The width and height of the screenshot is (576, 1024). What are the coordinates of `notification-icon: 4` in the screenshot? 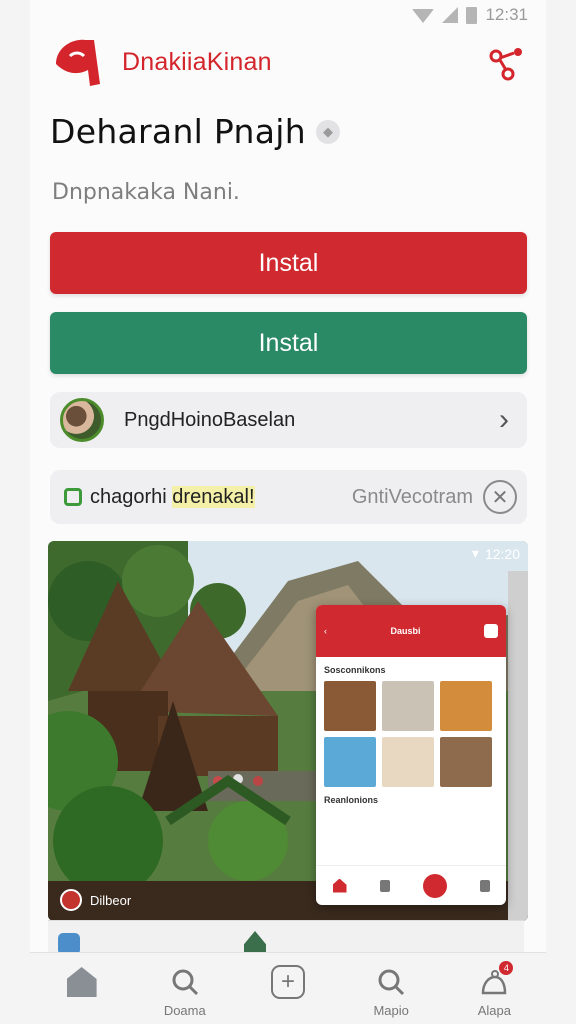 It's located at (495, 980).